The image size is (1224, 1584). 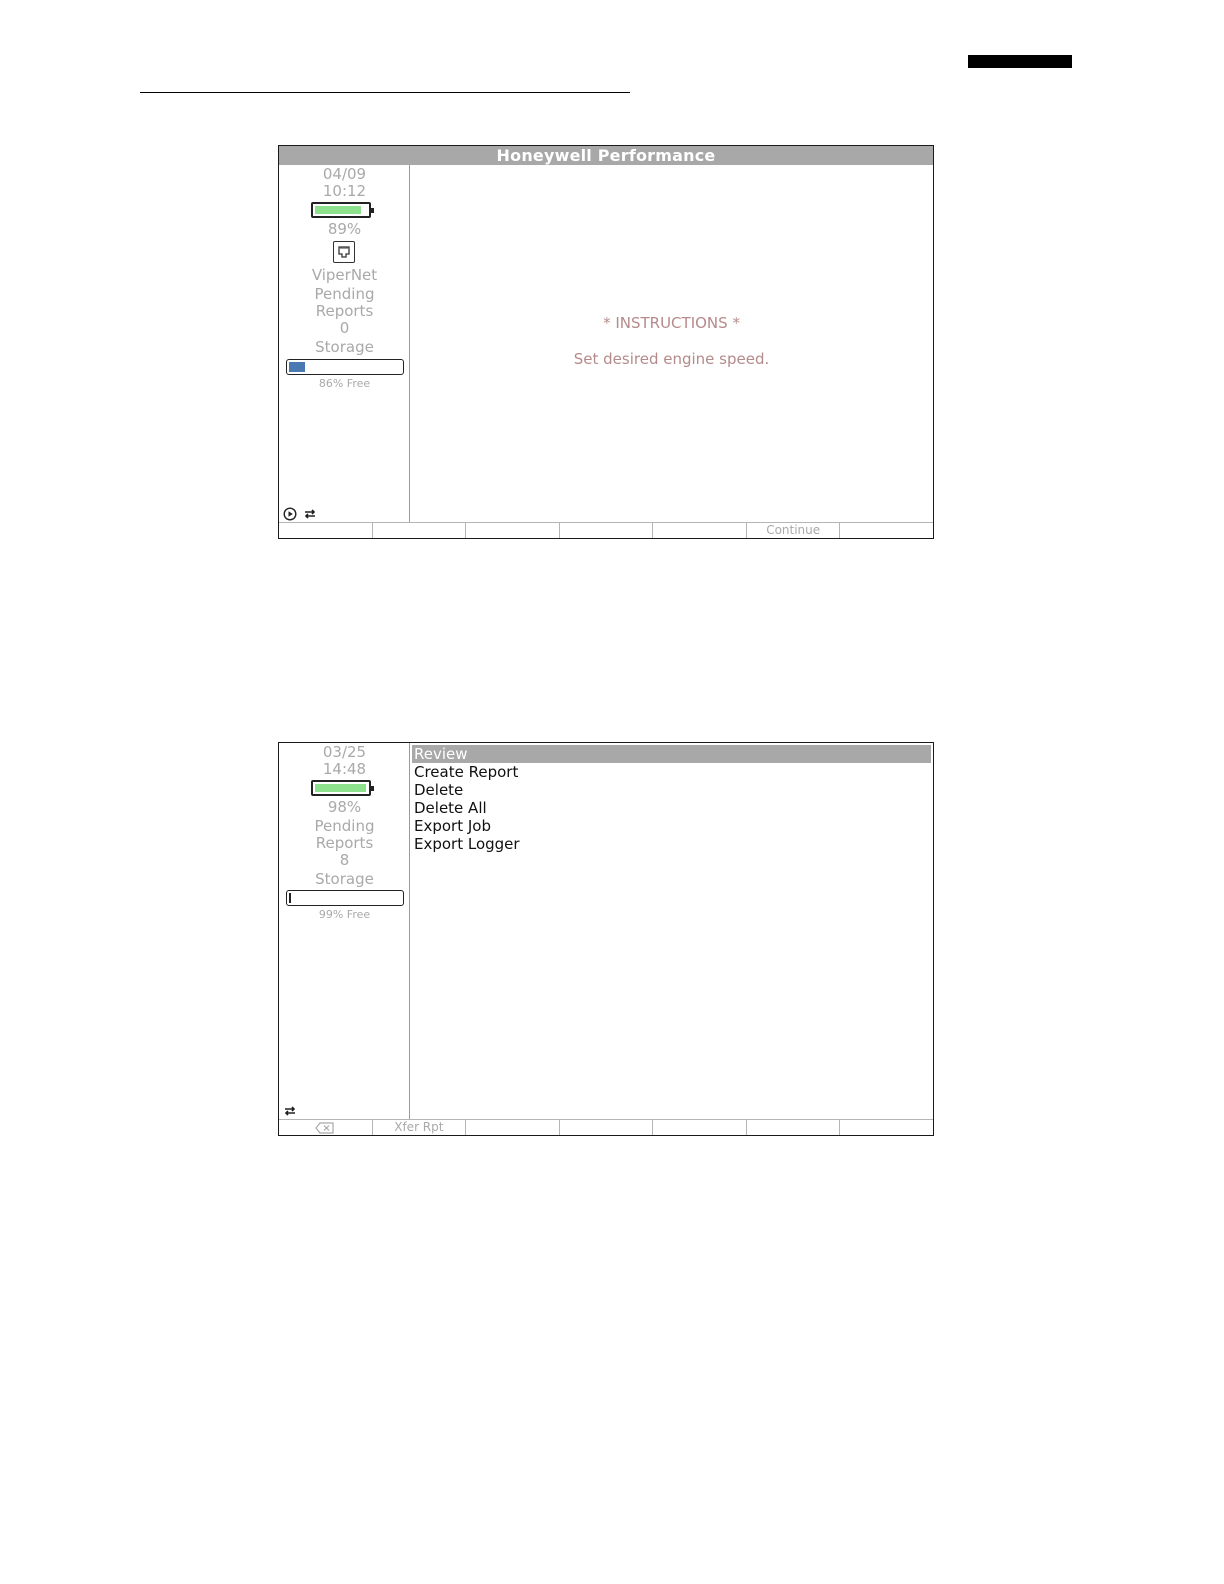 What do you see at coordinates (671, 808) in the screenshot?
I see `menu-item-delete-all: Delete All` at bounding box center [671, 808].